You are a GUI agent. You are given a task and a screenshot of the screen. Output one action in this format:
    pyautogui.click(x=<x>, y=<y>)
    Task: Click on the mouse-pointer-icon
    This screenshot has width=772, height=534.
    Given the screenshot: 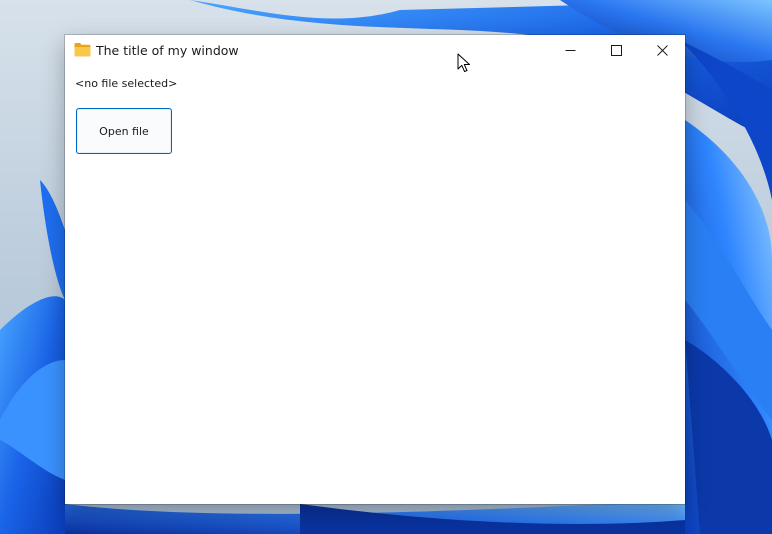 What is the action you would take?
    pyautogui.click(x=463, y=63)
    